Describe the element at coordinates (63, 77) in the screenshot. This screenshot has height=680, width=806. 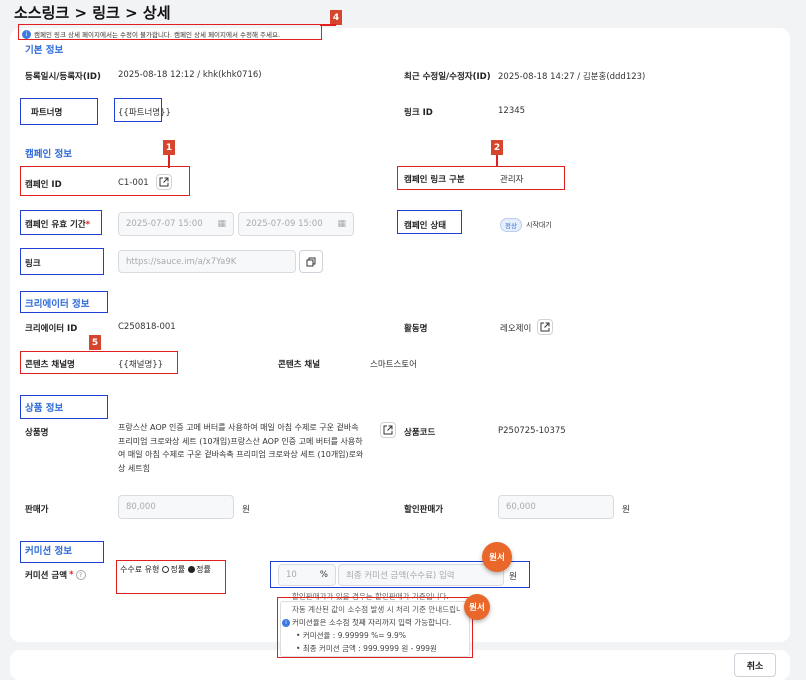
I see `registered-label: 등록일시/등록자(ID)` at that location.